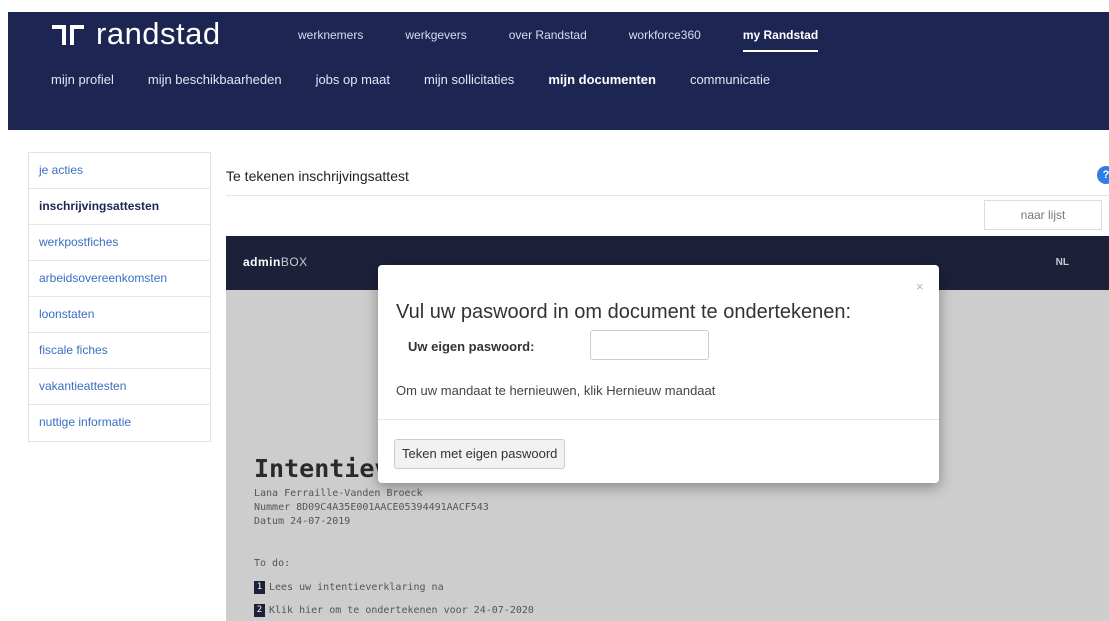 The width and height of the screenshot is (1109, 621). Describe the element at coordinates (730, 79) in the screenshot. I see `sub-nav-communicatie: communicatie` at that location.